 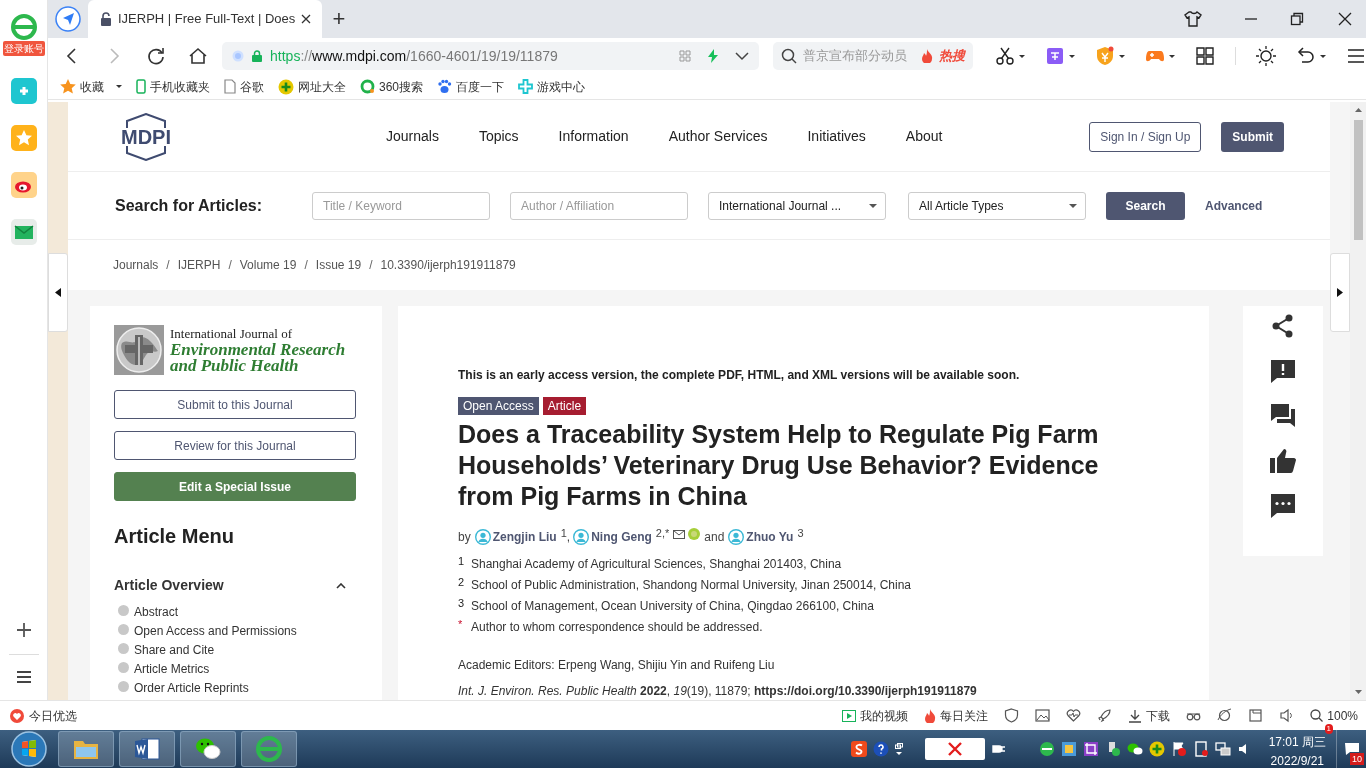 What do you see at coordinates (1156, 749) in the screenshot?
I see `plus-tray-icon` at bounding box center [1156, 749].